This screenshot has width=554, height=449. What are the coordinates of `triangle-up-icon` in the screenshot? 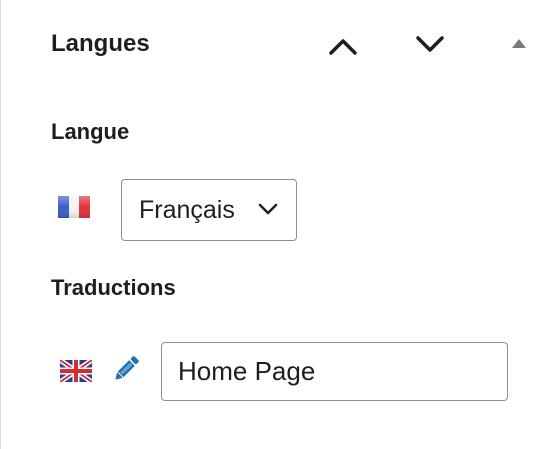 It's located at (519, 43).